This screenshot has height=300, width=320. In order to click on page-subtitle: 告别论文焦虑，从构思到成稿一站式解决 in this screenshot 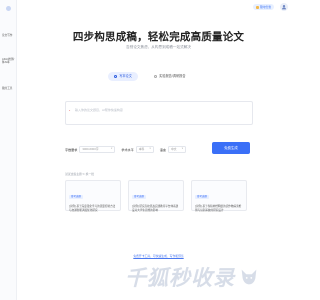, I will do `click(158, 47)`.